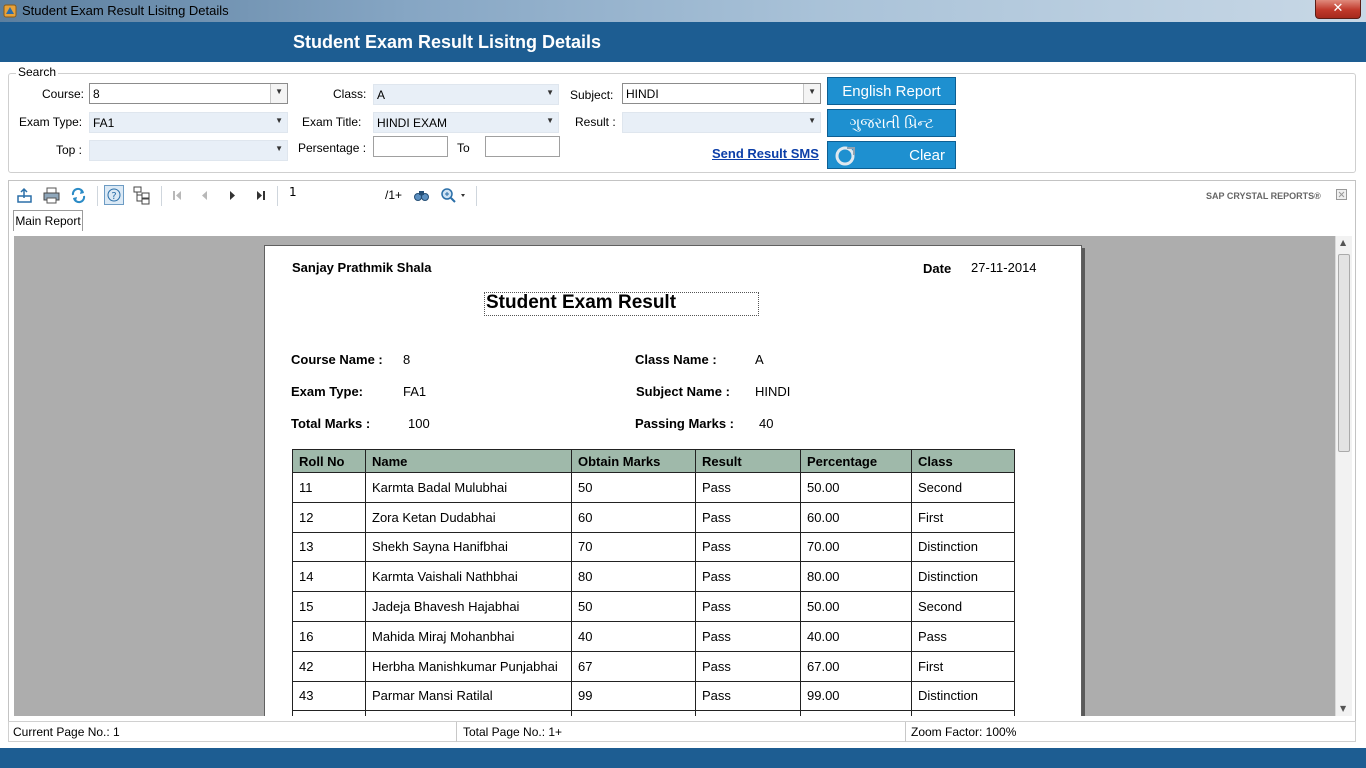 The height and width of the screenshot is (768, 1366). What do you see at coordinates (188, 122) in the screenshot?
I see `exam-type-select: FA1 ▼` at bounding box center [188, 122].